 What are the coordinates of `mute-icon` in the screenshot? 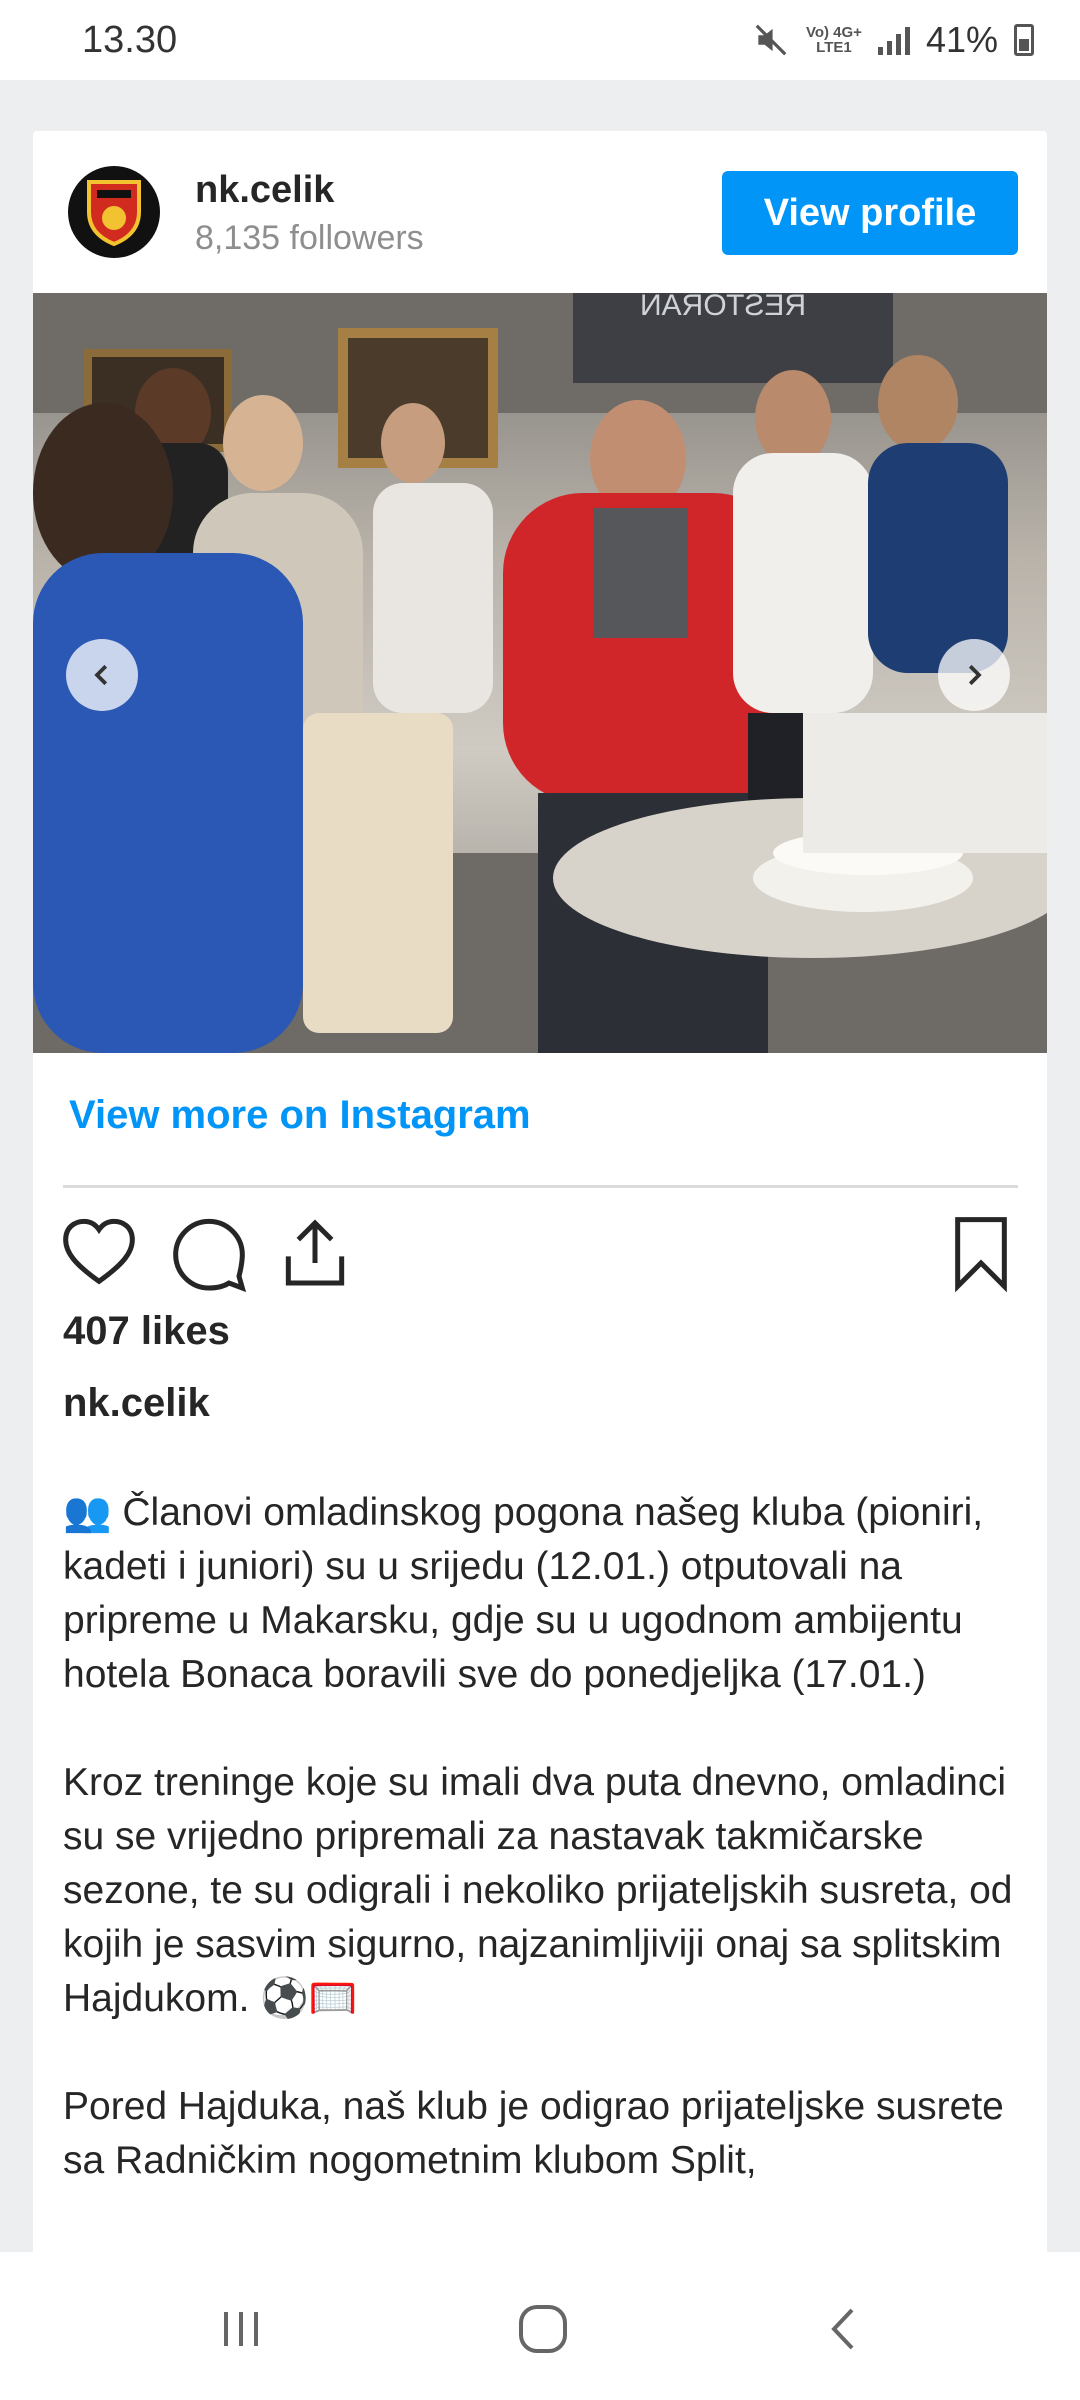 It's located at (771, 40).